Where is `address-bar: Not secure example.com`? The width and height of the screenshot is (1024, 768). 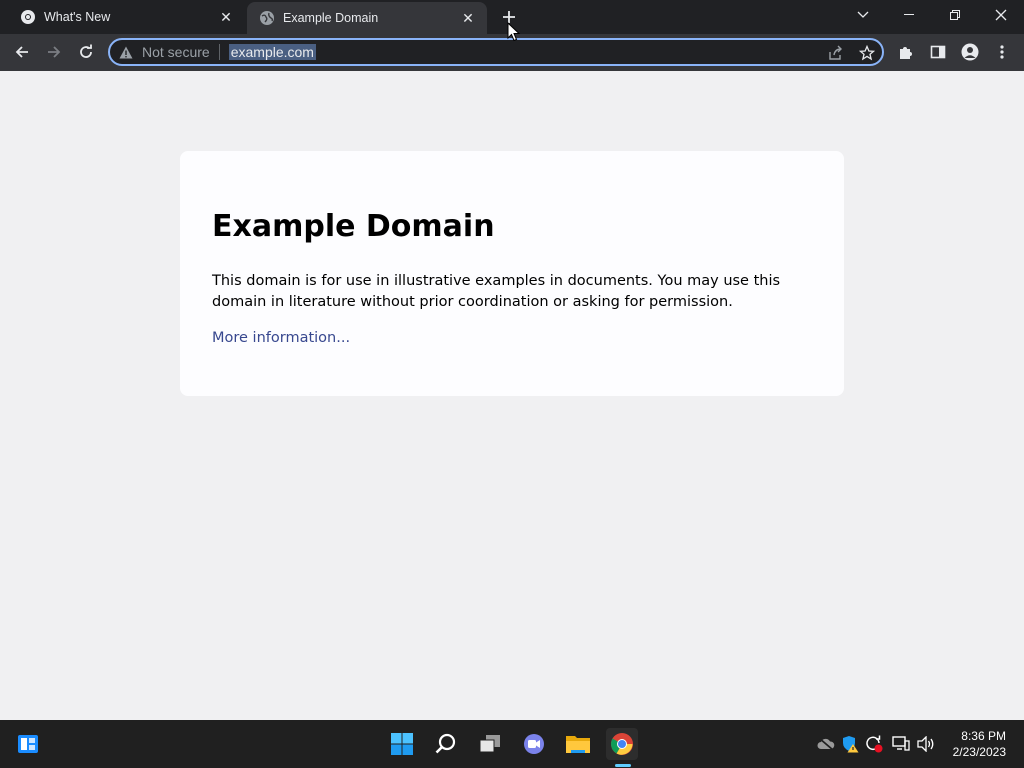
address-bar: Not secure example.com is located at coordinates (496, 52).